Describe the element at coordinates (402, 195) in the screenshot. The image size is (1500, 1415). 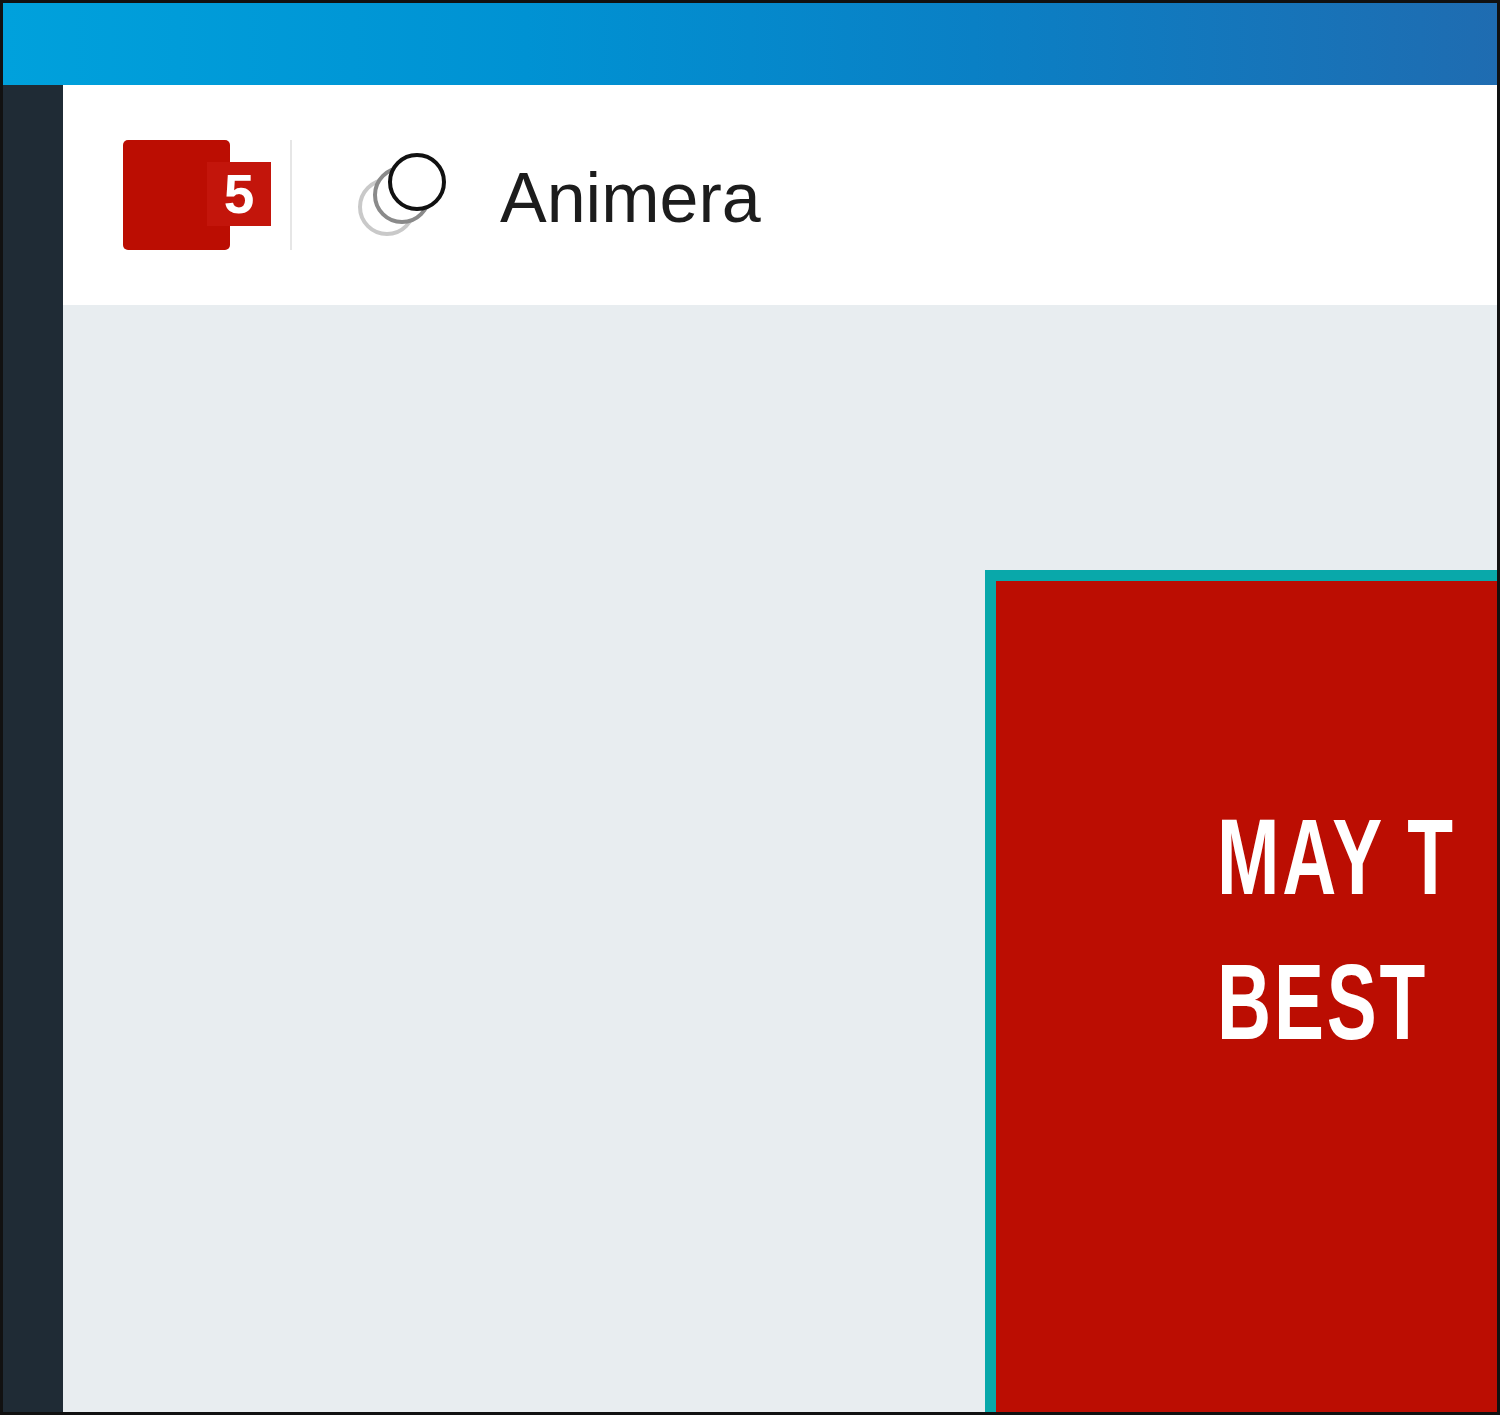
I see `overlapping-circles-icon` at that location.